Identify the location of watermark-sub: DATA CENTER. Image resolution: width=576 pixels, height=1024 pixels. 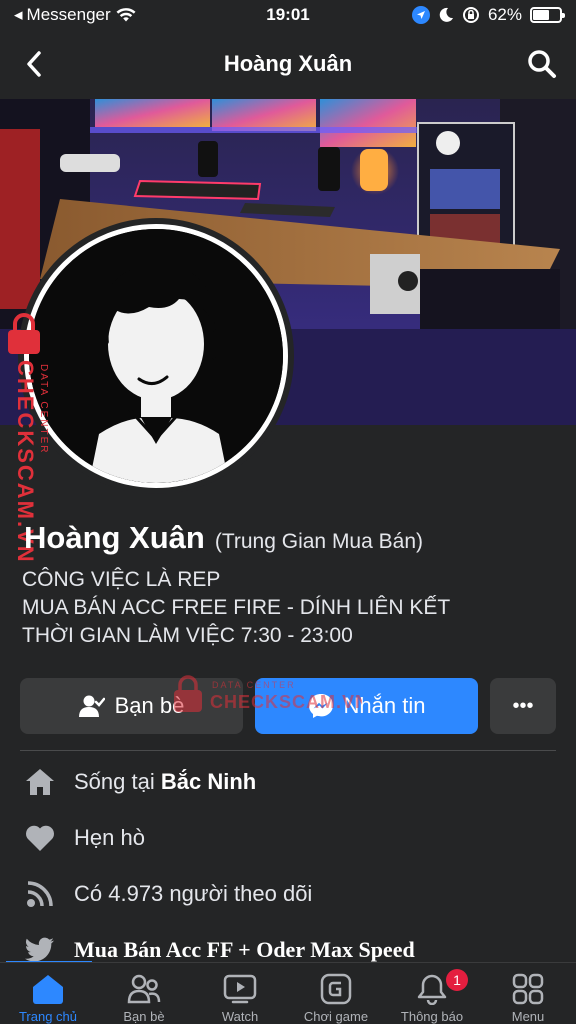
(43, 409).